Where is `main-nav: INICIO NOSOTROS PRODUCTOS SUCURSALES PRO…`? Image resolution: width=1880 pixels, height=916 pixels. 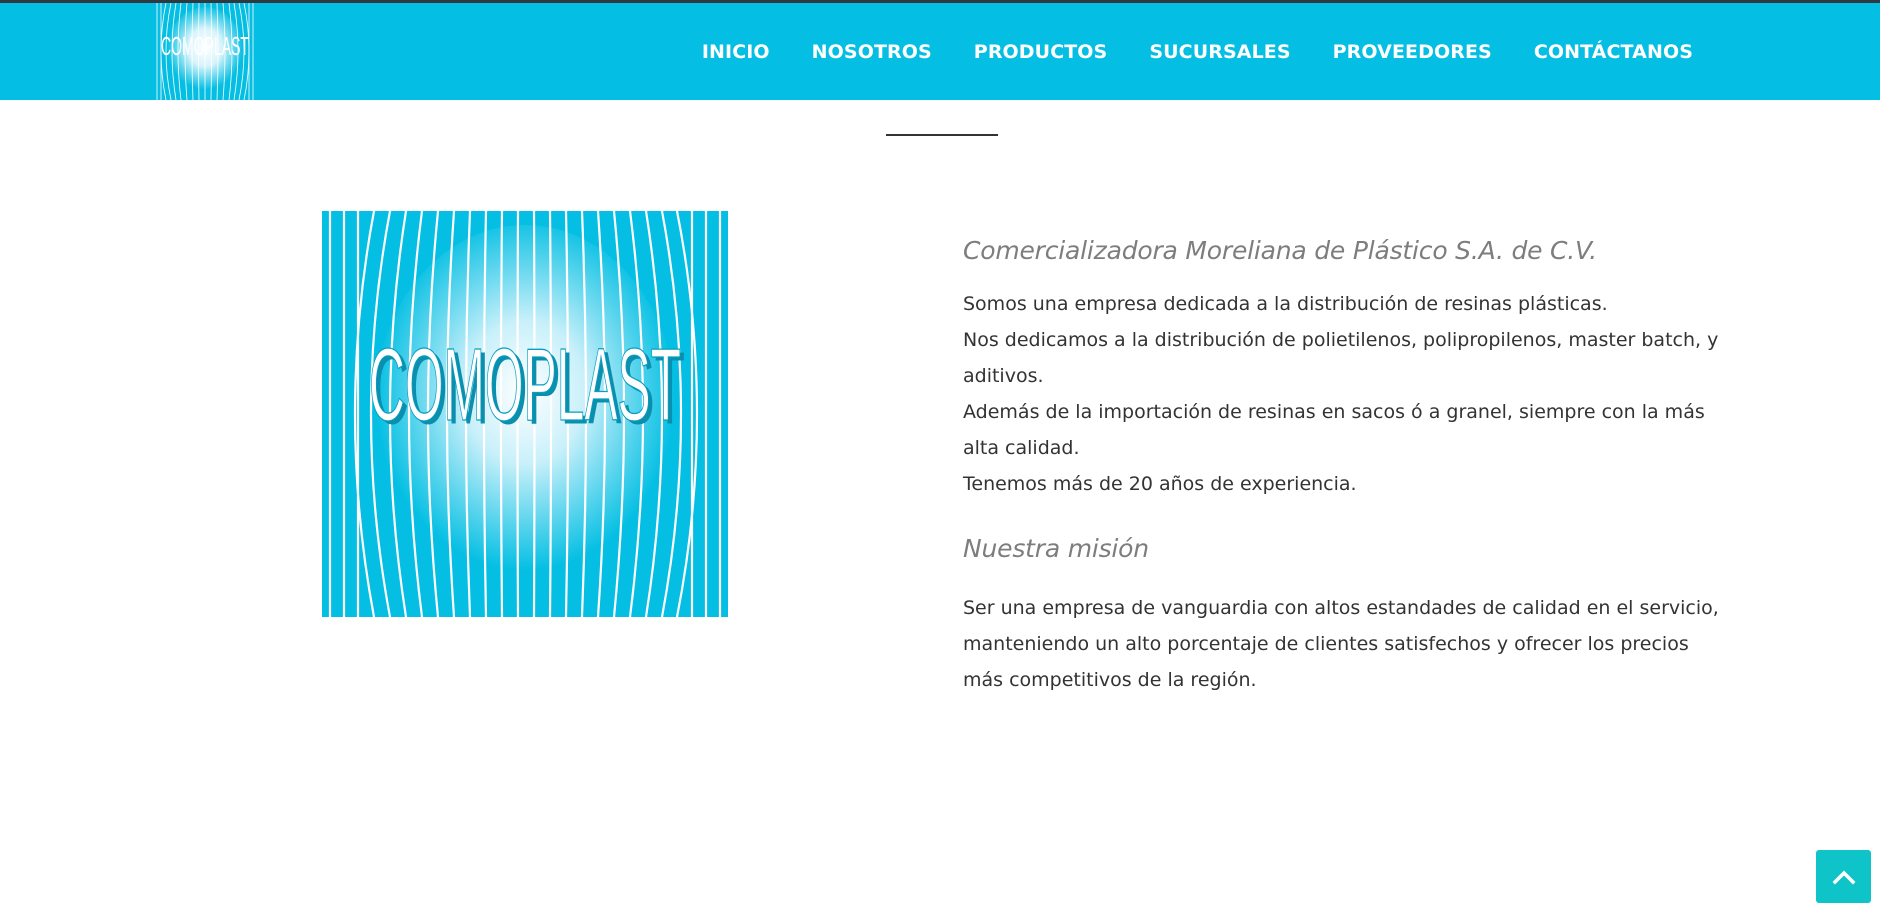 main-nav: INICIO NOSOTROS PRODUCTOS SUCURSALES PRO… is located at coordinates (1197, 51).